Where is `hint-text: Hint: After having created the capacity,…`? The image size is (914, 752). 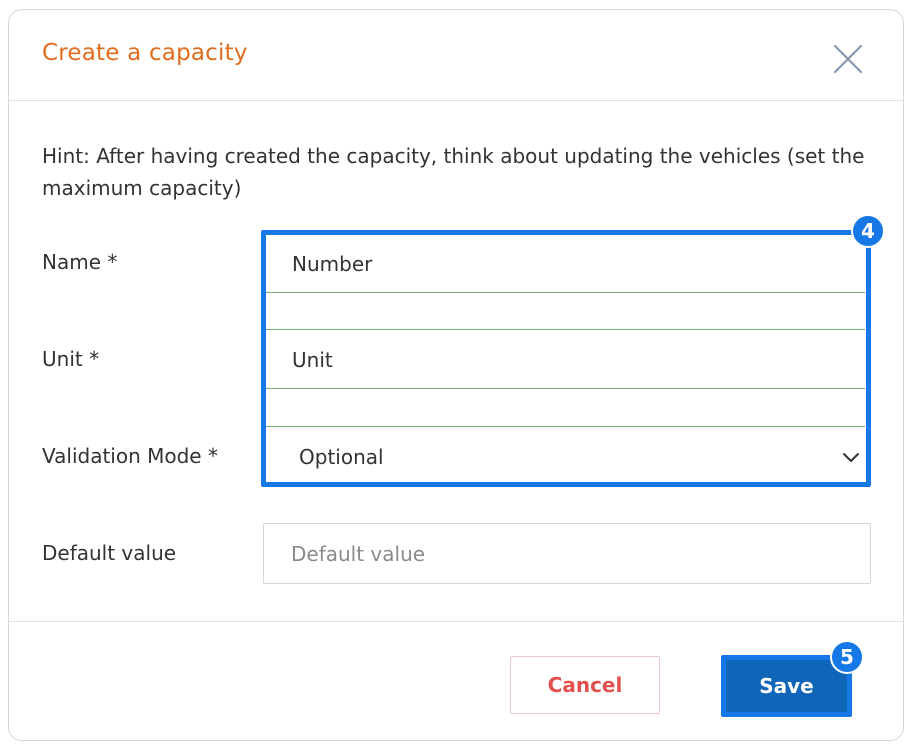 hint-text: Hint: After having created the capacity,… is located at coordinates (453, 172).